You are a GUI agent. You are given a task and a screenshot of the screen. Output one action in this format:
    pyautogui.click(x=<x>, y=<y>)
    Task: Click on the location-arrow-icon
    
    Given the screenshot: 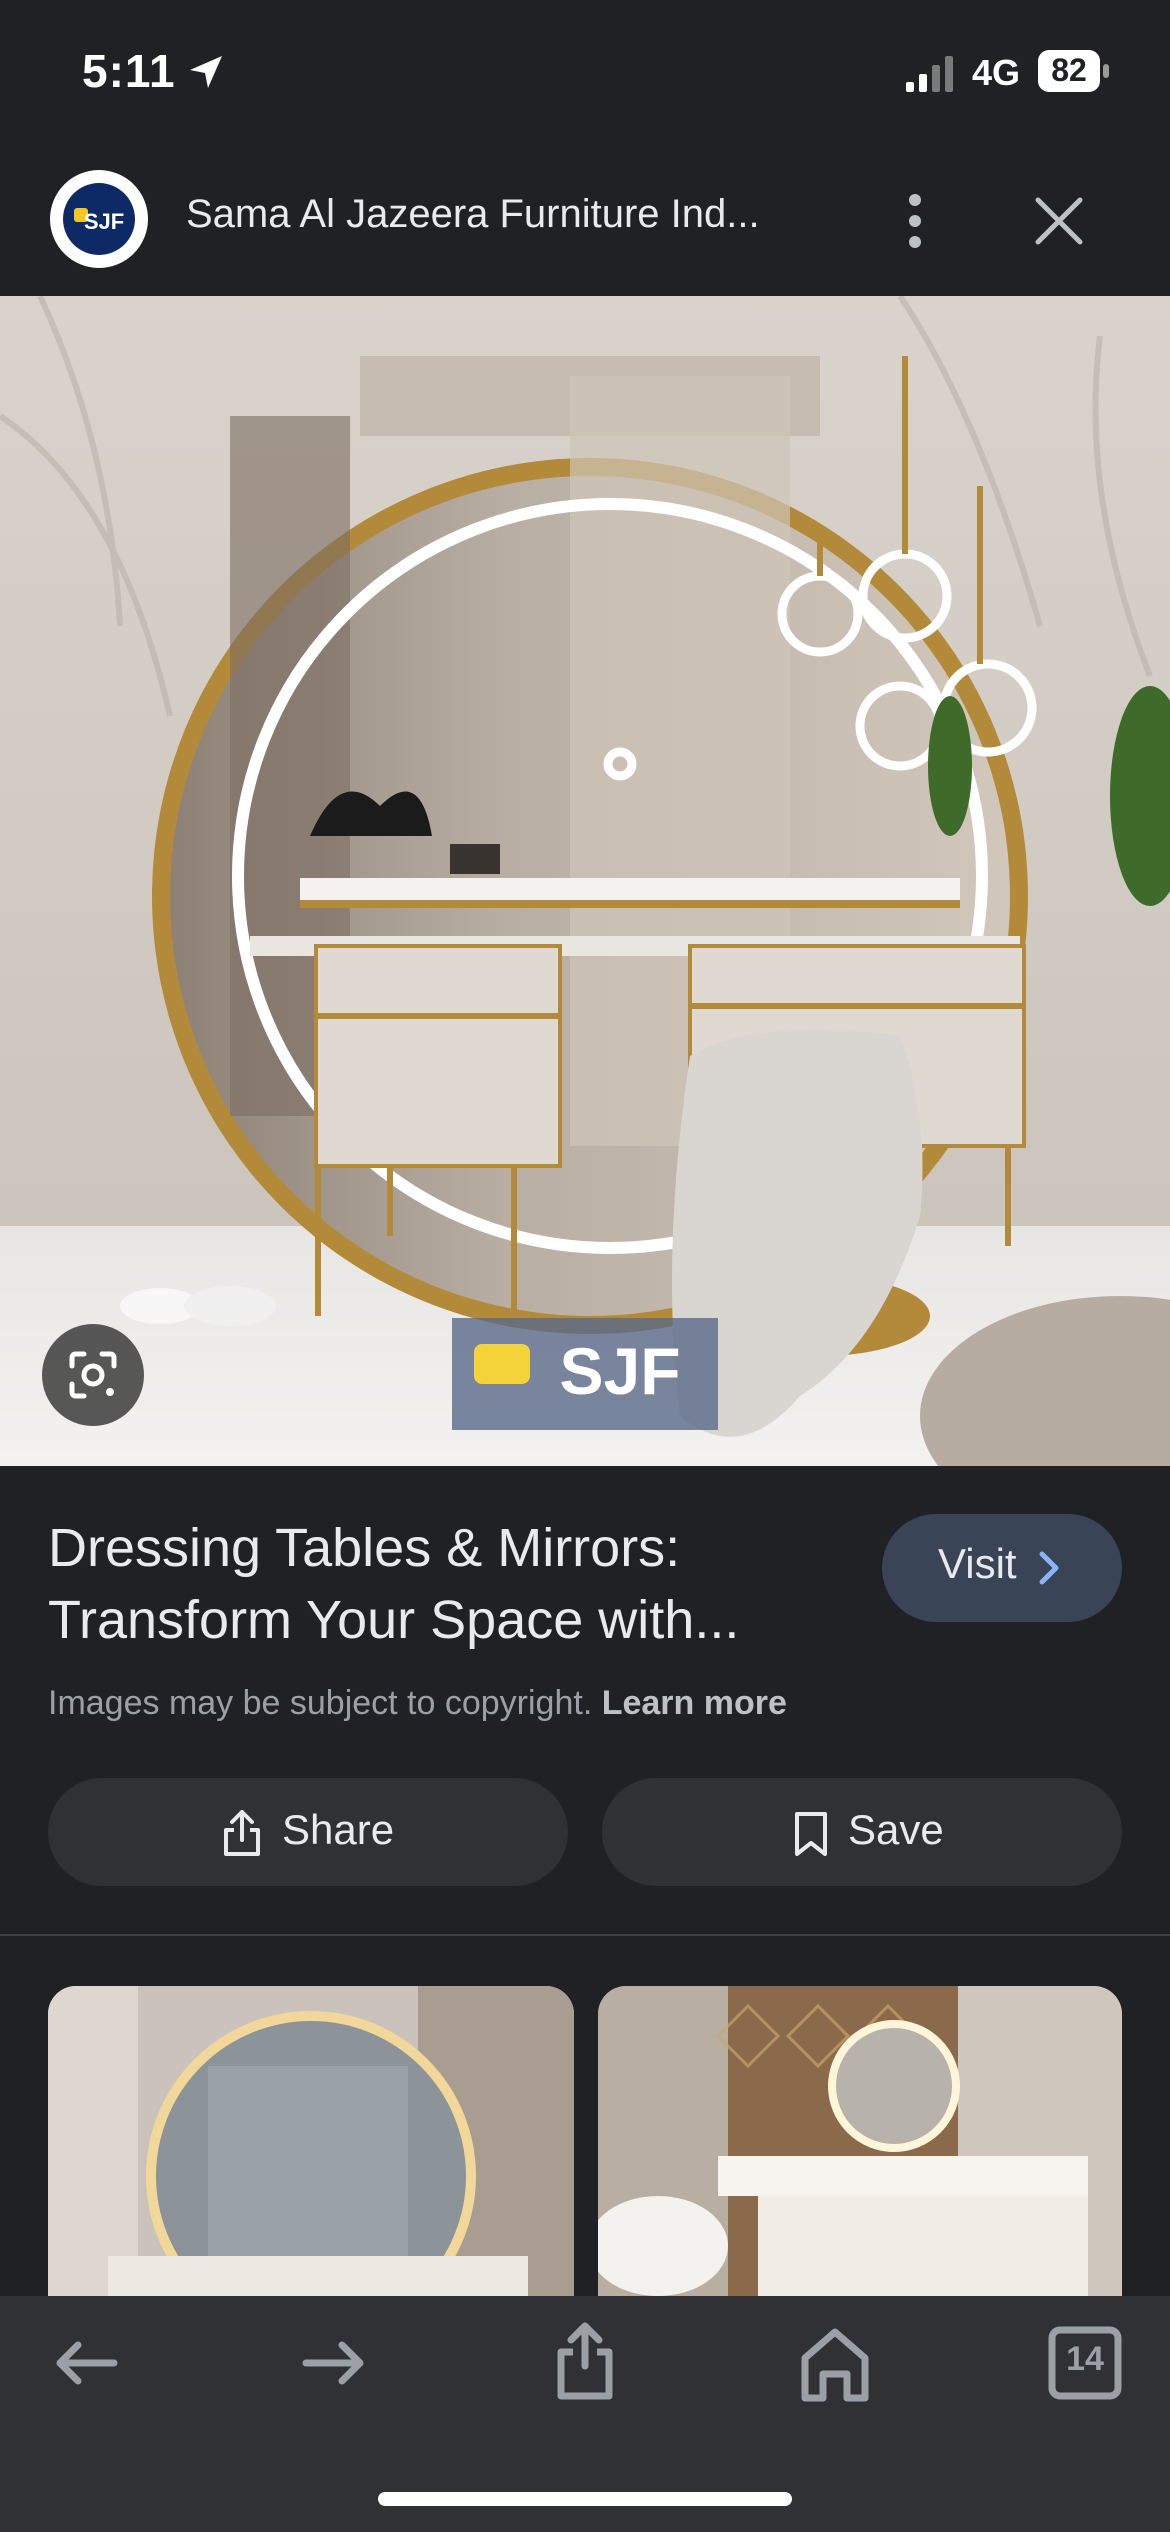 What is the action you would take?
    pyautogui.click(x=206, y=72)
    